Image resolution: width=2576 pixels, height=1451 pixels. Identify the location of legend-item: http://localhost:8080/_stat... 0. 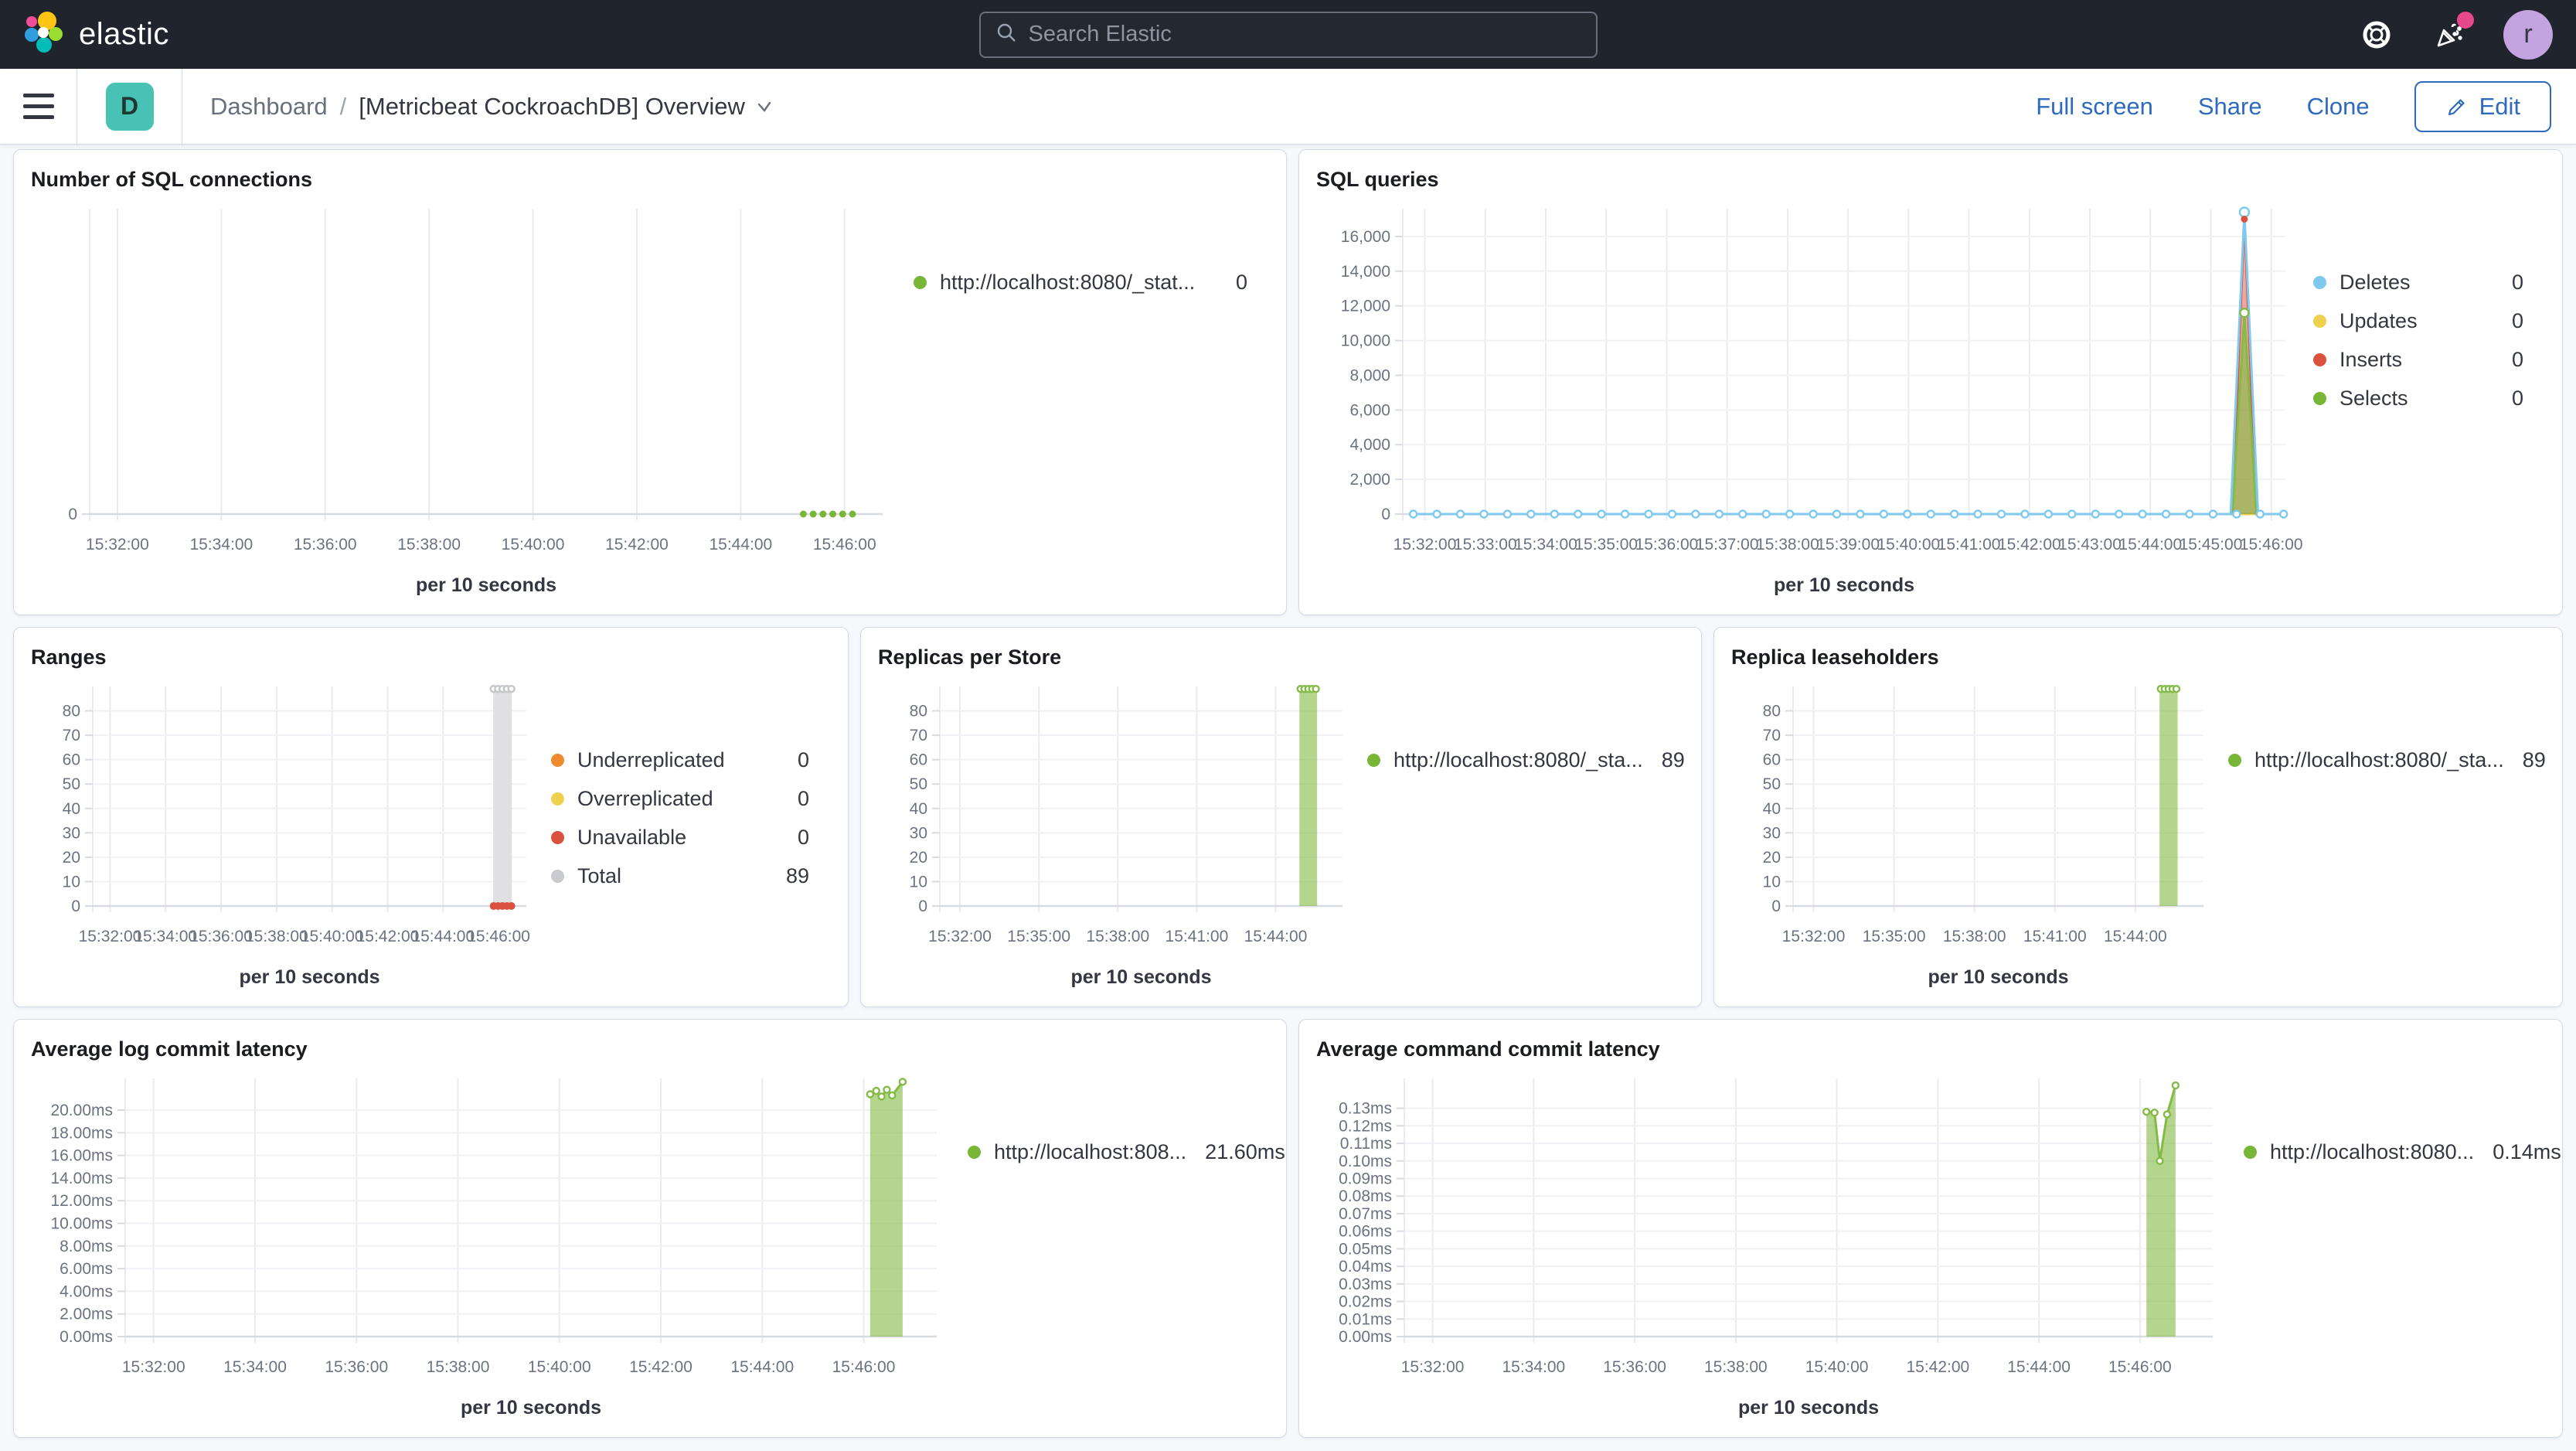
(1080, 283).